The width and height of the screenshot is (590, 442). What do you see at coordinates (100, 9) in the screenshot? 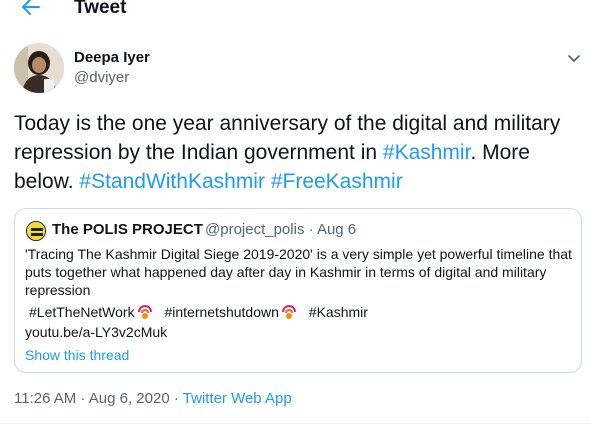
I see `page-title: Tweet` at bounding box center [100, 9].